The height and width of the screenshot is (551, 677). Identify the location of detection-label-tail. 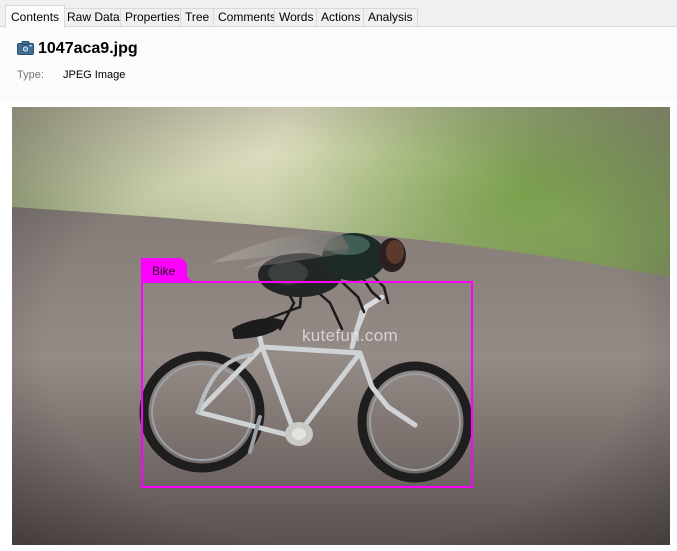
(192, 277).